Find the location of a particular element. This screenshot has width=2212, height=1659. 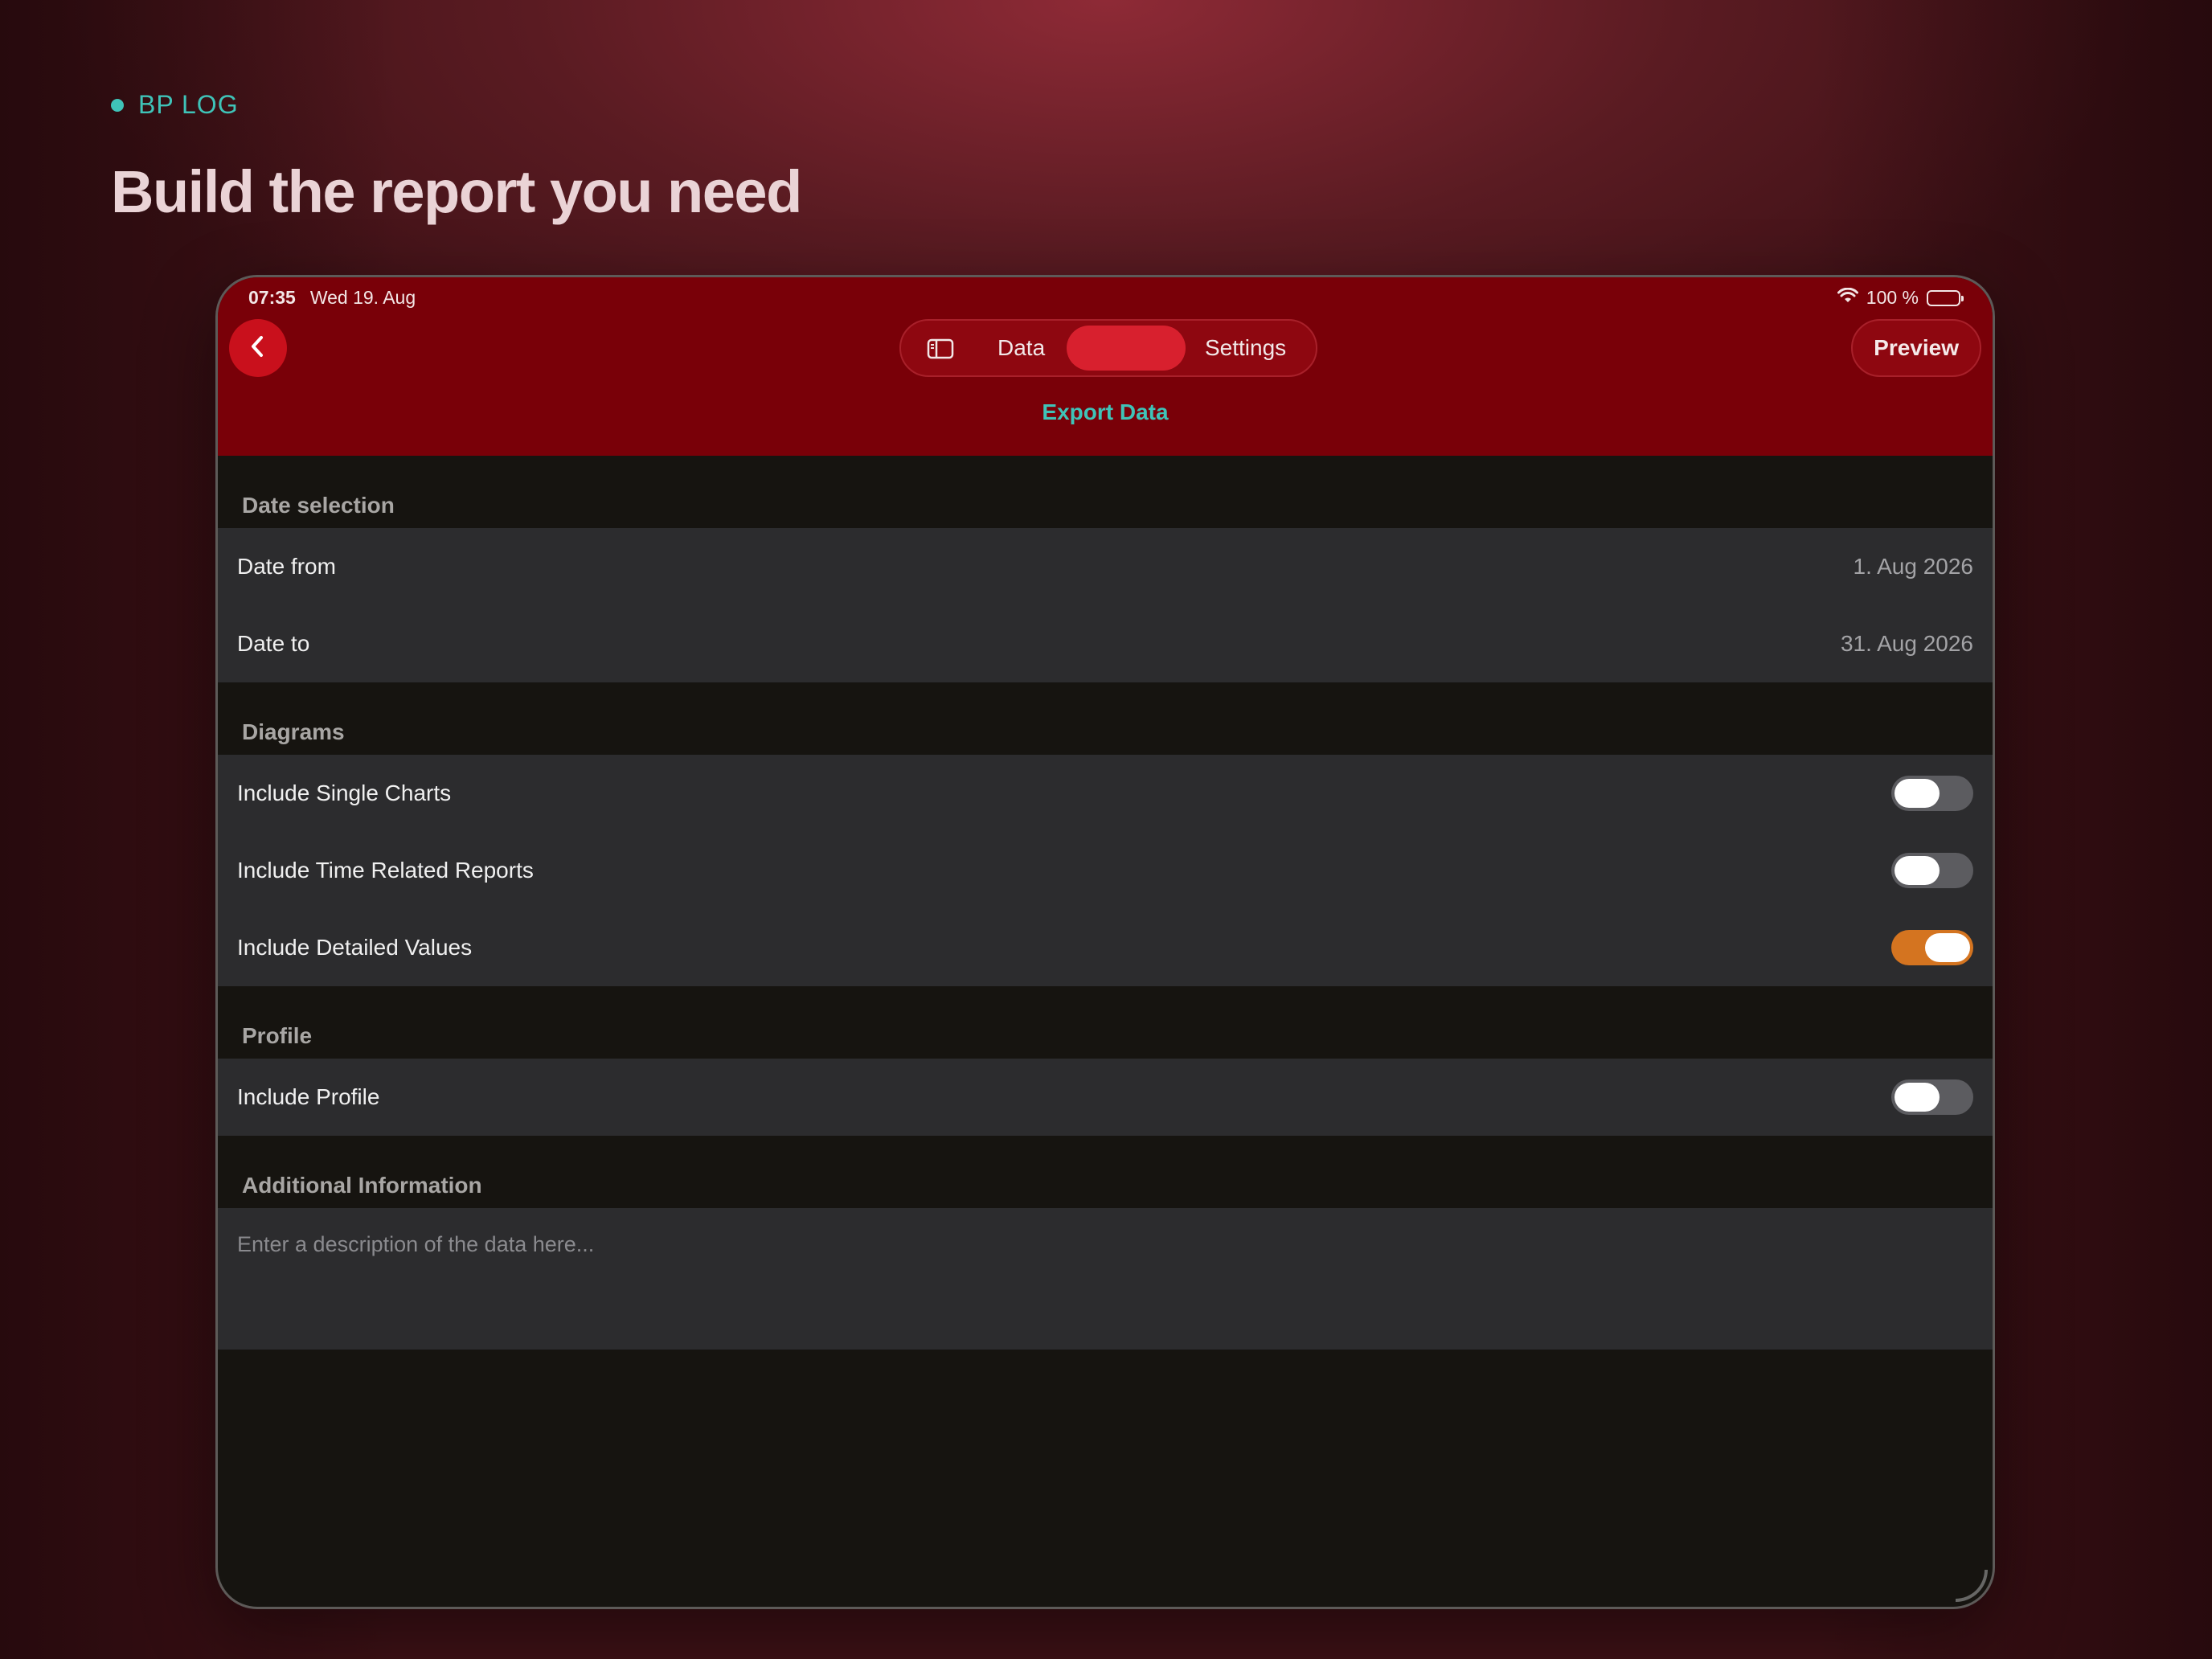

section-header-diagrams: Diagrams is located at coordinates (293, 731).